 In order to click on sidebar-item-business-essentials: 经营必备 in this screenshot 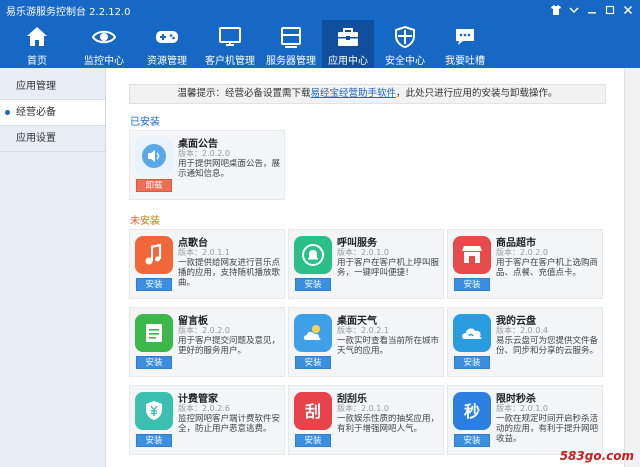, I will do `click(52, 113)`.